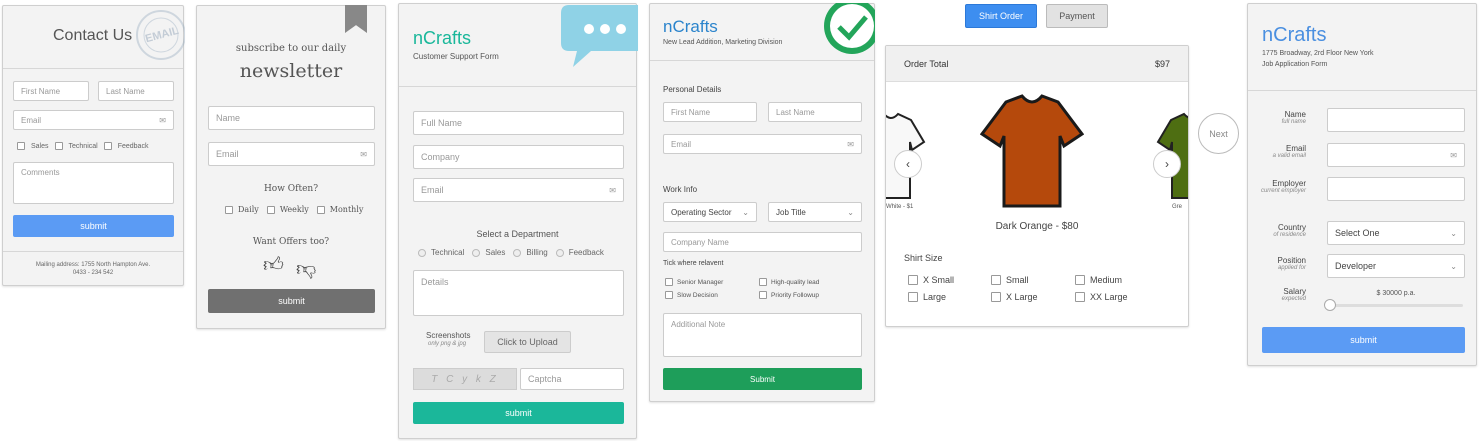 The height and width of the screenshot is (441, 1481). I want to click on name-label-group: Name full name, so click(1293, 117).